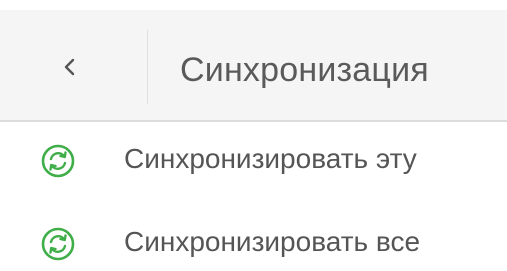  I want to click on menu-title: Синхронизация, so click(304, 70).